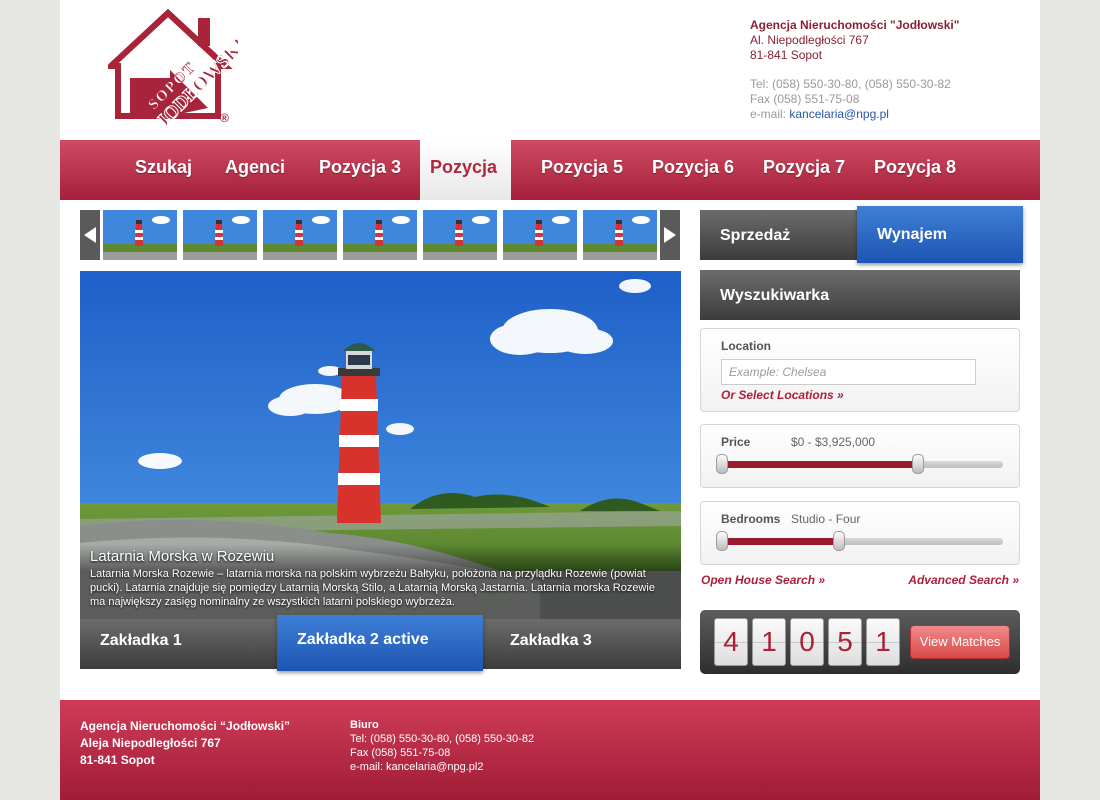 This screenshot has height=800, width=1100. What do you see at coordinates (582, 170) in the screenshot?
I see `nav-item-pozycja-5: Pozycja 5` at bounding box center [582, 170].